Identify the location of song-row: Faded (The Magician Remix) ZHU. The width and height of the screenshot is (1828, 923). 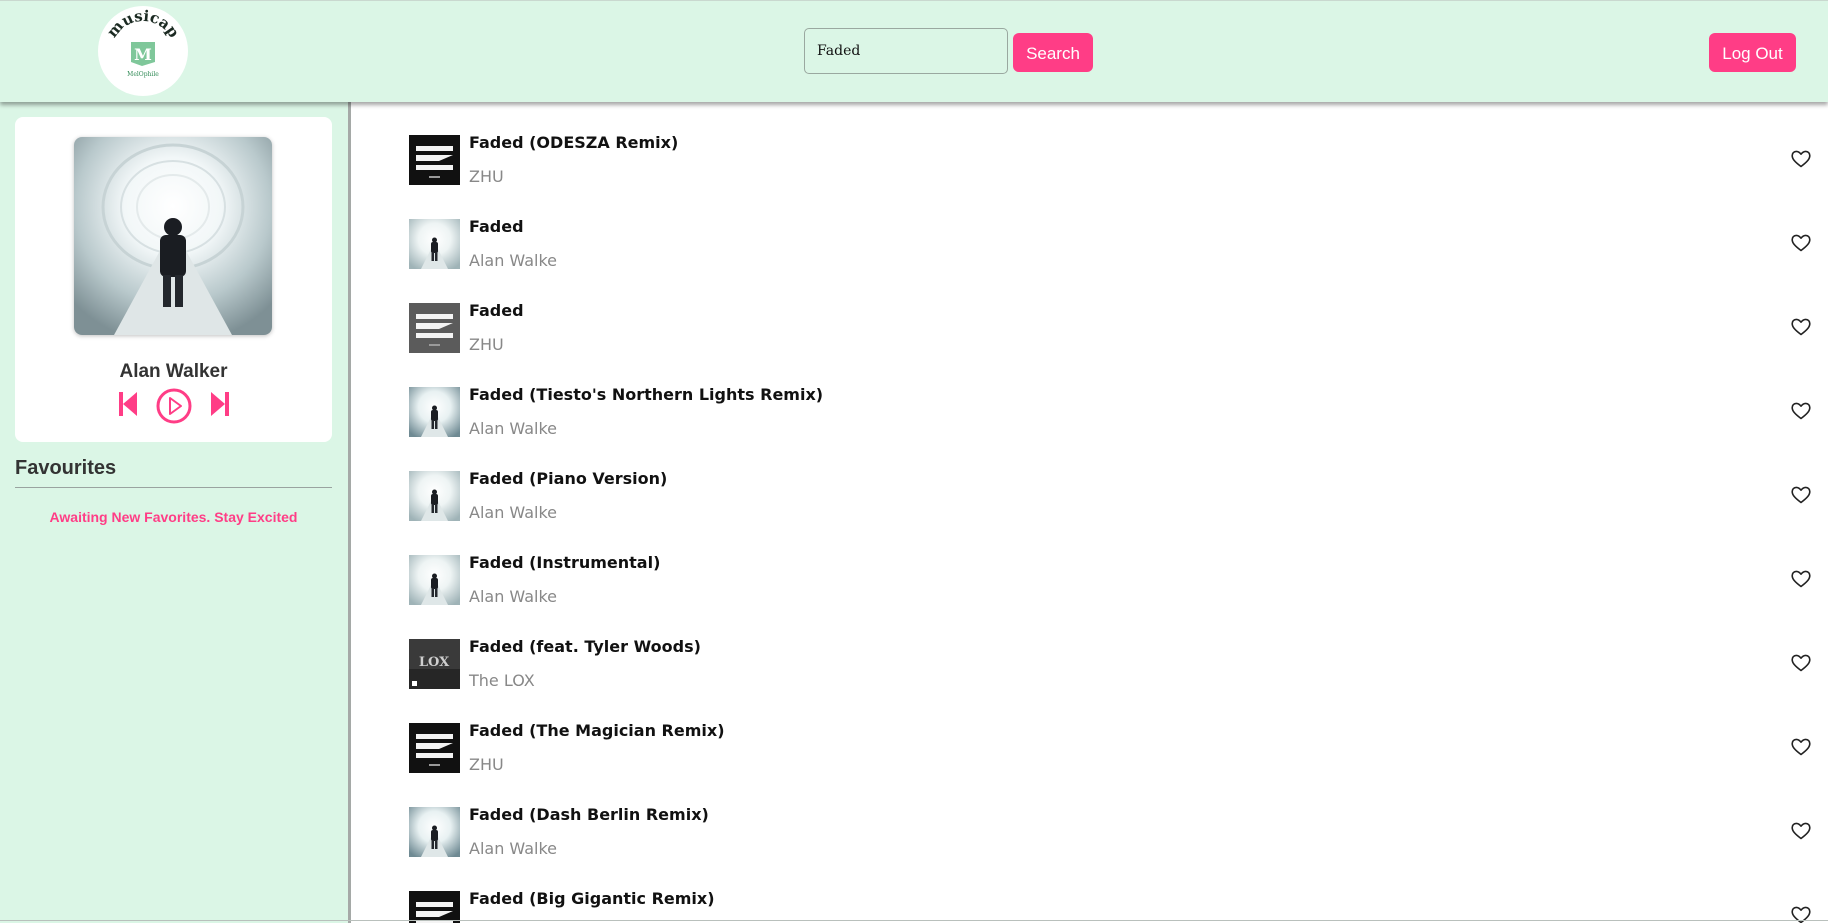
(1089, 731).